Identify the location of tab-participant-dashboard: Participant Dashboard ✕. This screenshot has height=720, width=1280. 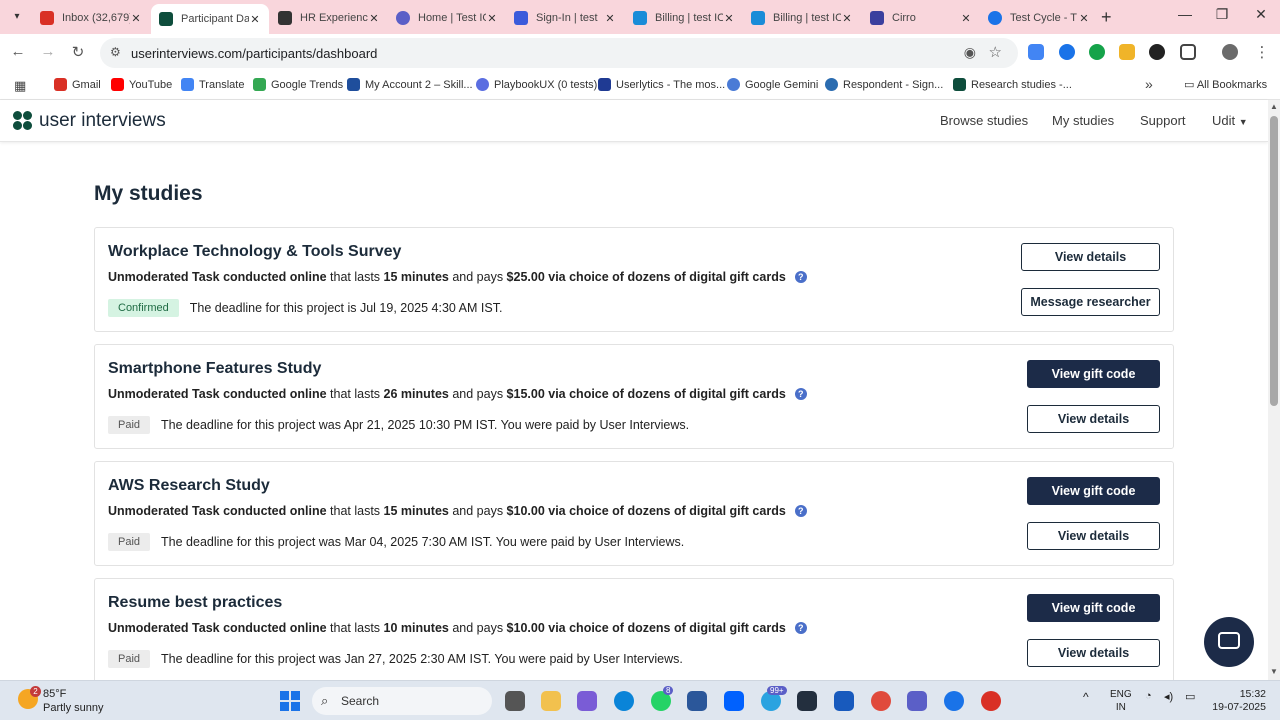
(210, 19).